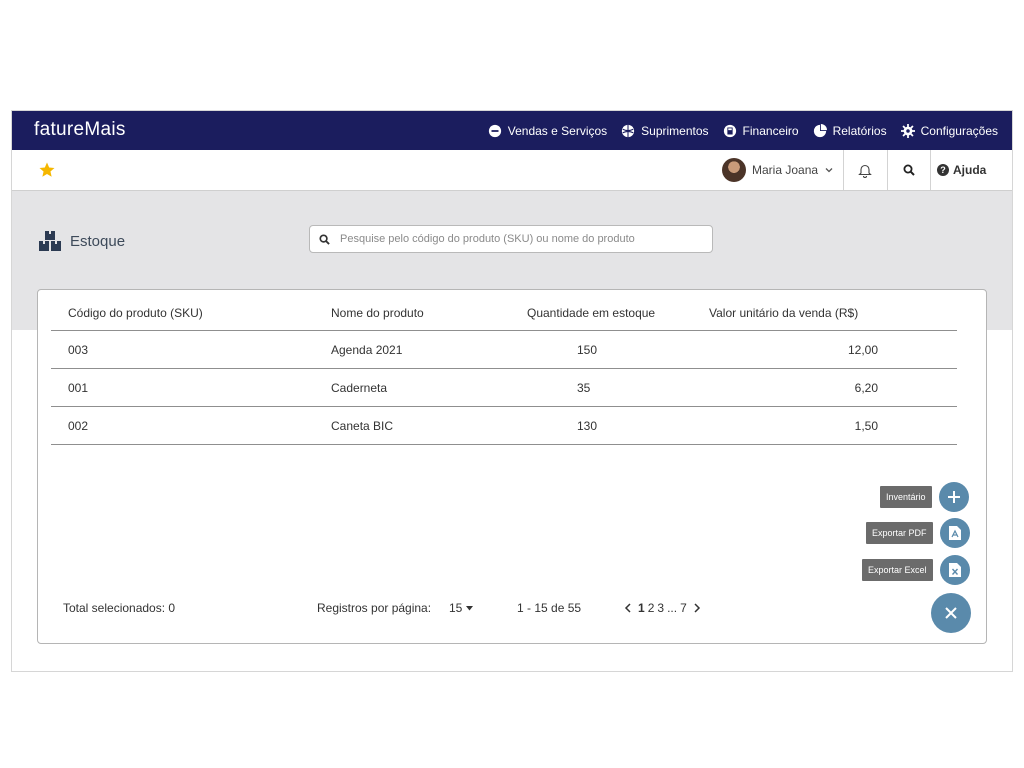  I want to click on search-input, so click(520, 239).